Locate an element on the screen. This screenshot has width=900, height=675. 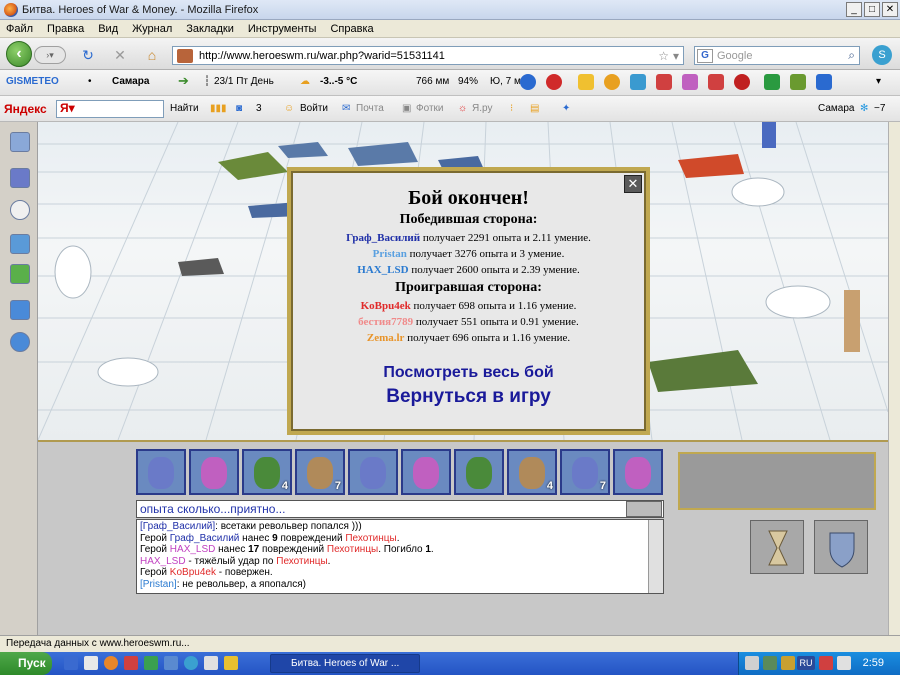
star-icon is located at coordinates (664, 82).